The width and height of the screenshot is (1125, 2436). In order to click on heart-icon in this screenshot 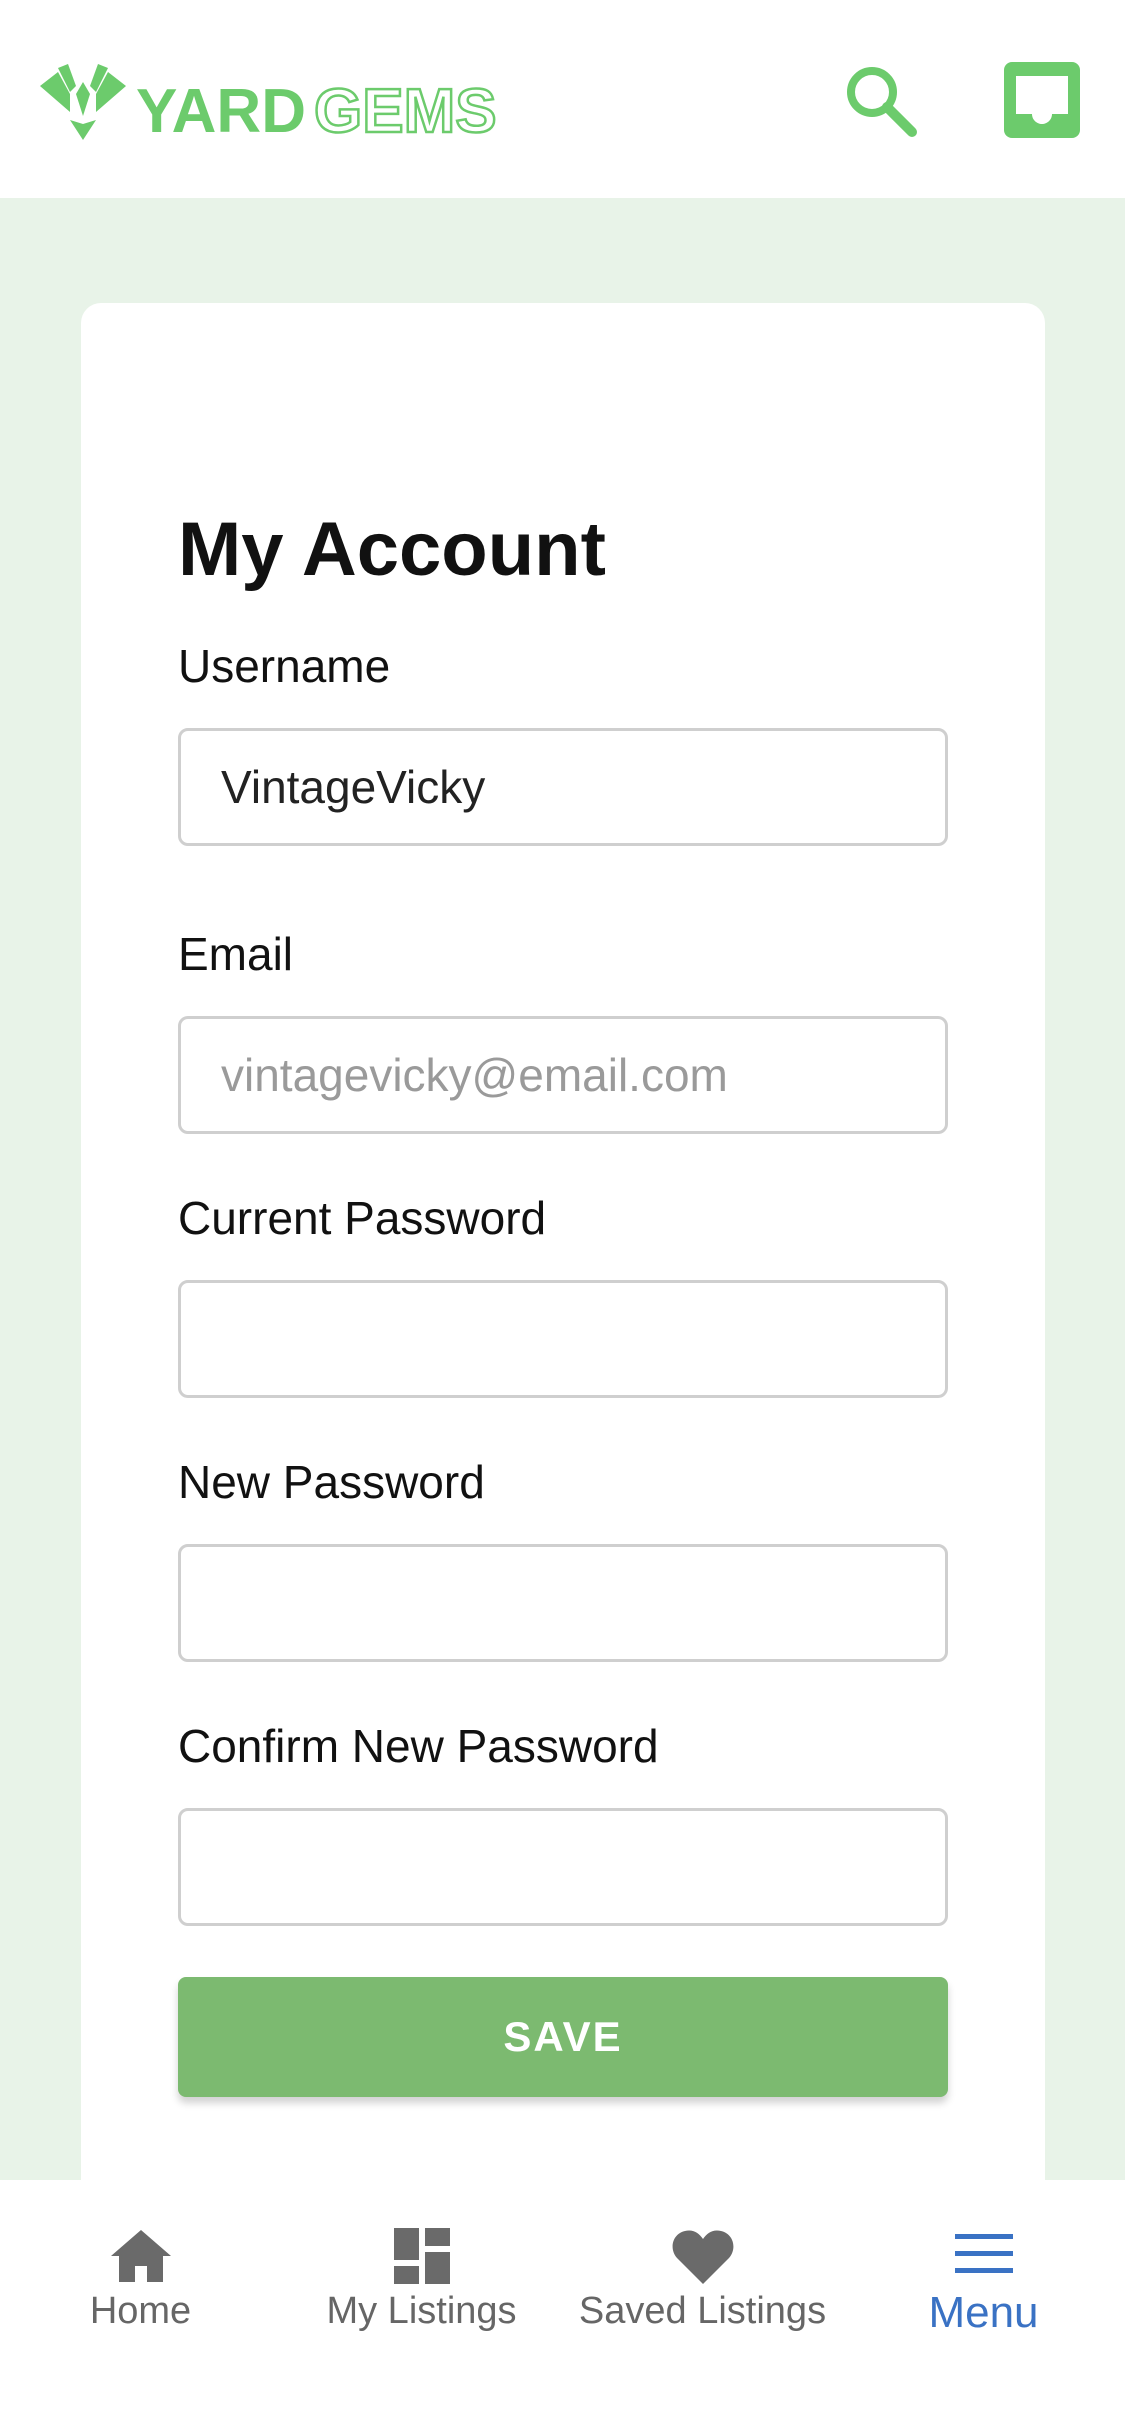, I will do `click(702, 2257)`.